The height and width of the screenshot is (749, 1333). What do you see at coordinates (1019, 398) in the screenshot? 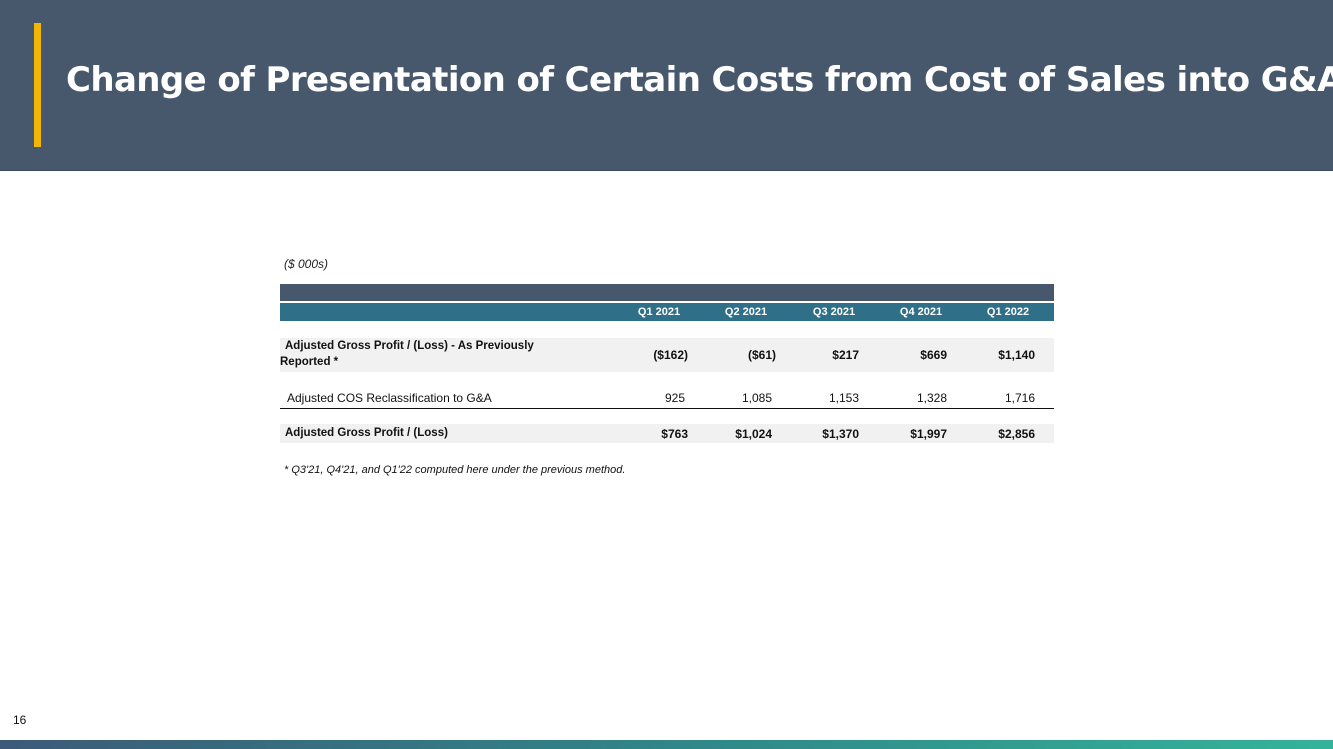
I see `table-cell: 1,716` at bounding box center [1019, 398].